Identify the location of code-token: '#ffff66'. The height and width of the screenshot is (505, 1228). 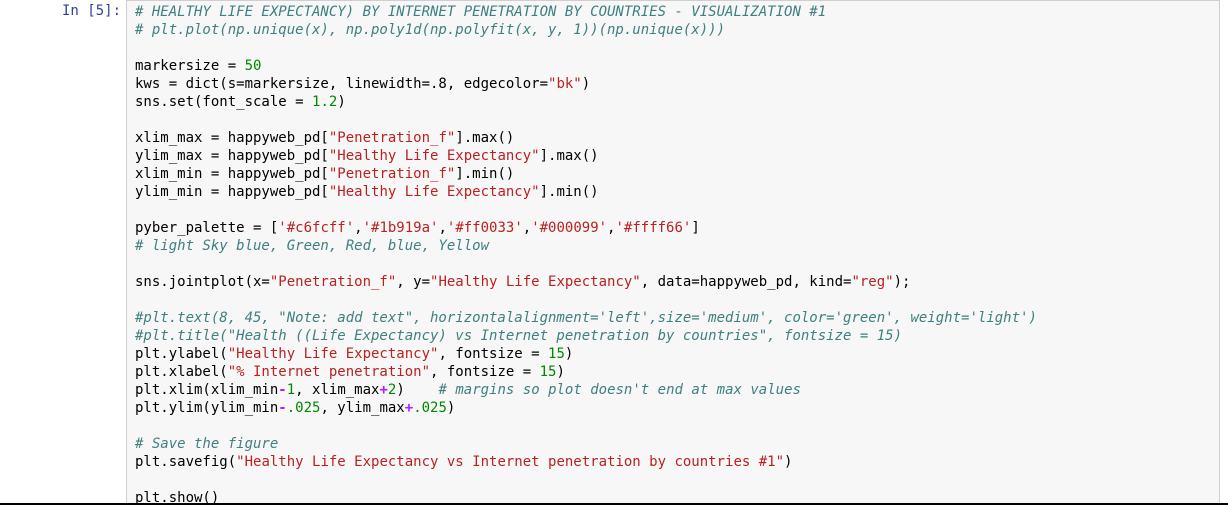
(653, 228).